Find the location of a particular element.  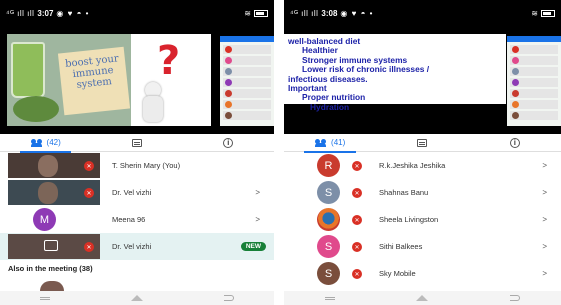

participant-row: R ✕ R.k.Jeshika Jeshika > is located at coordinates (422, 165).